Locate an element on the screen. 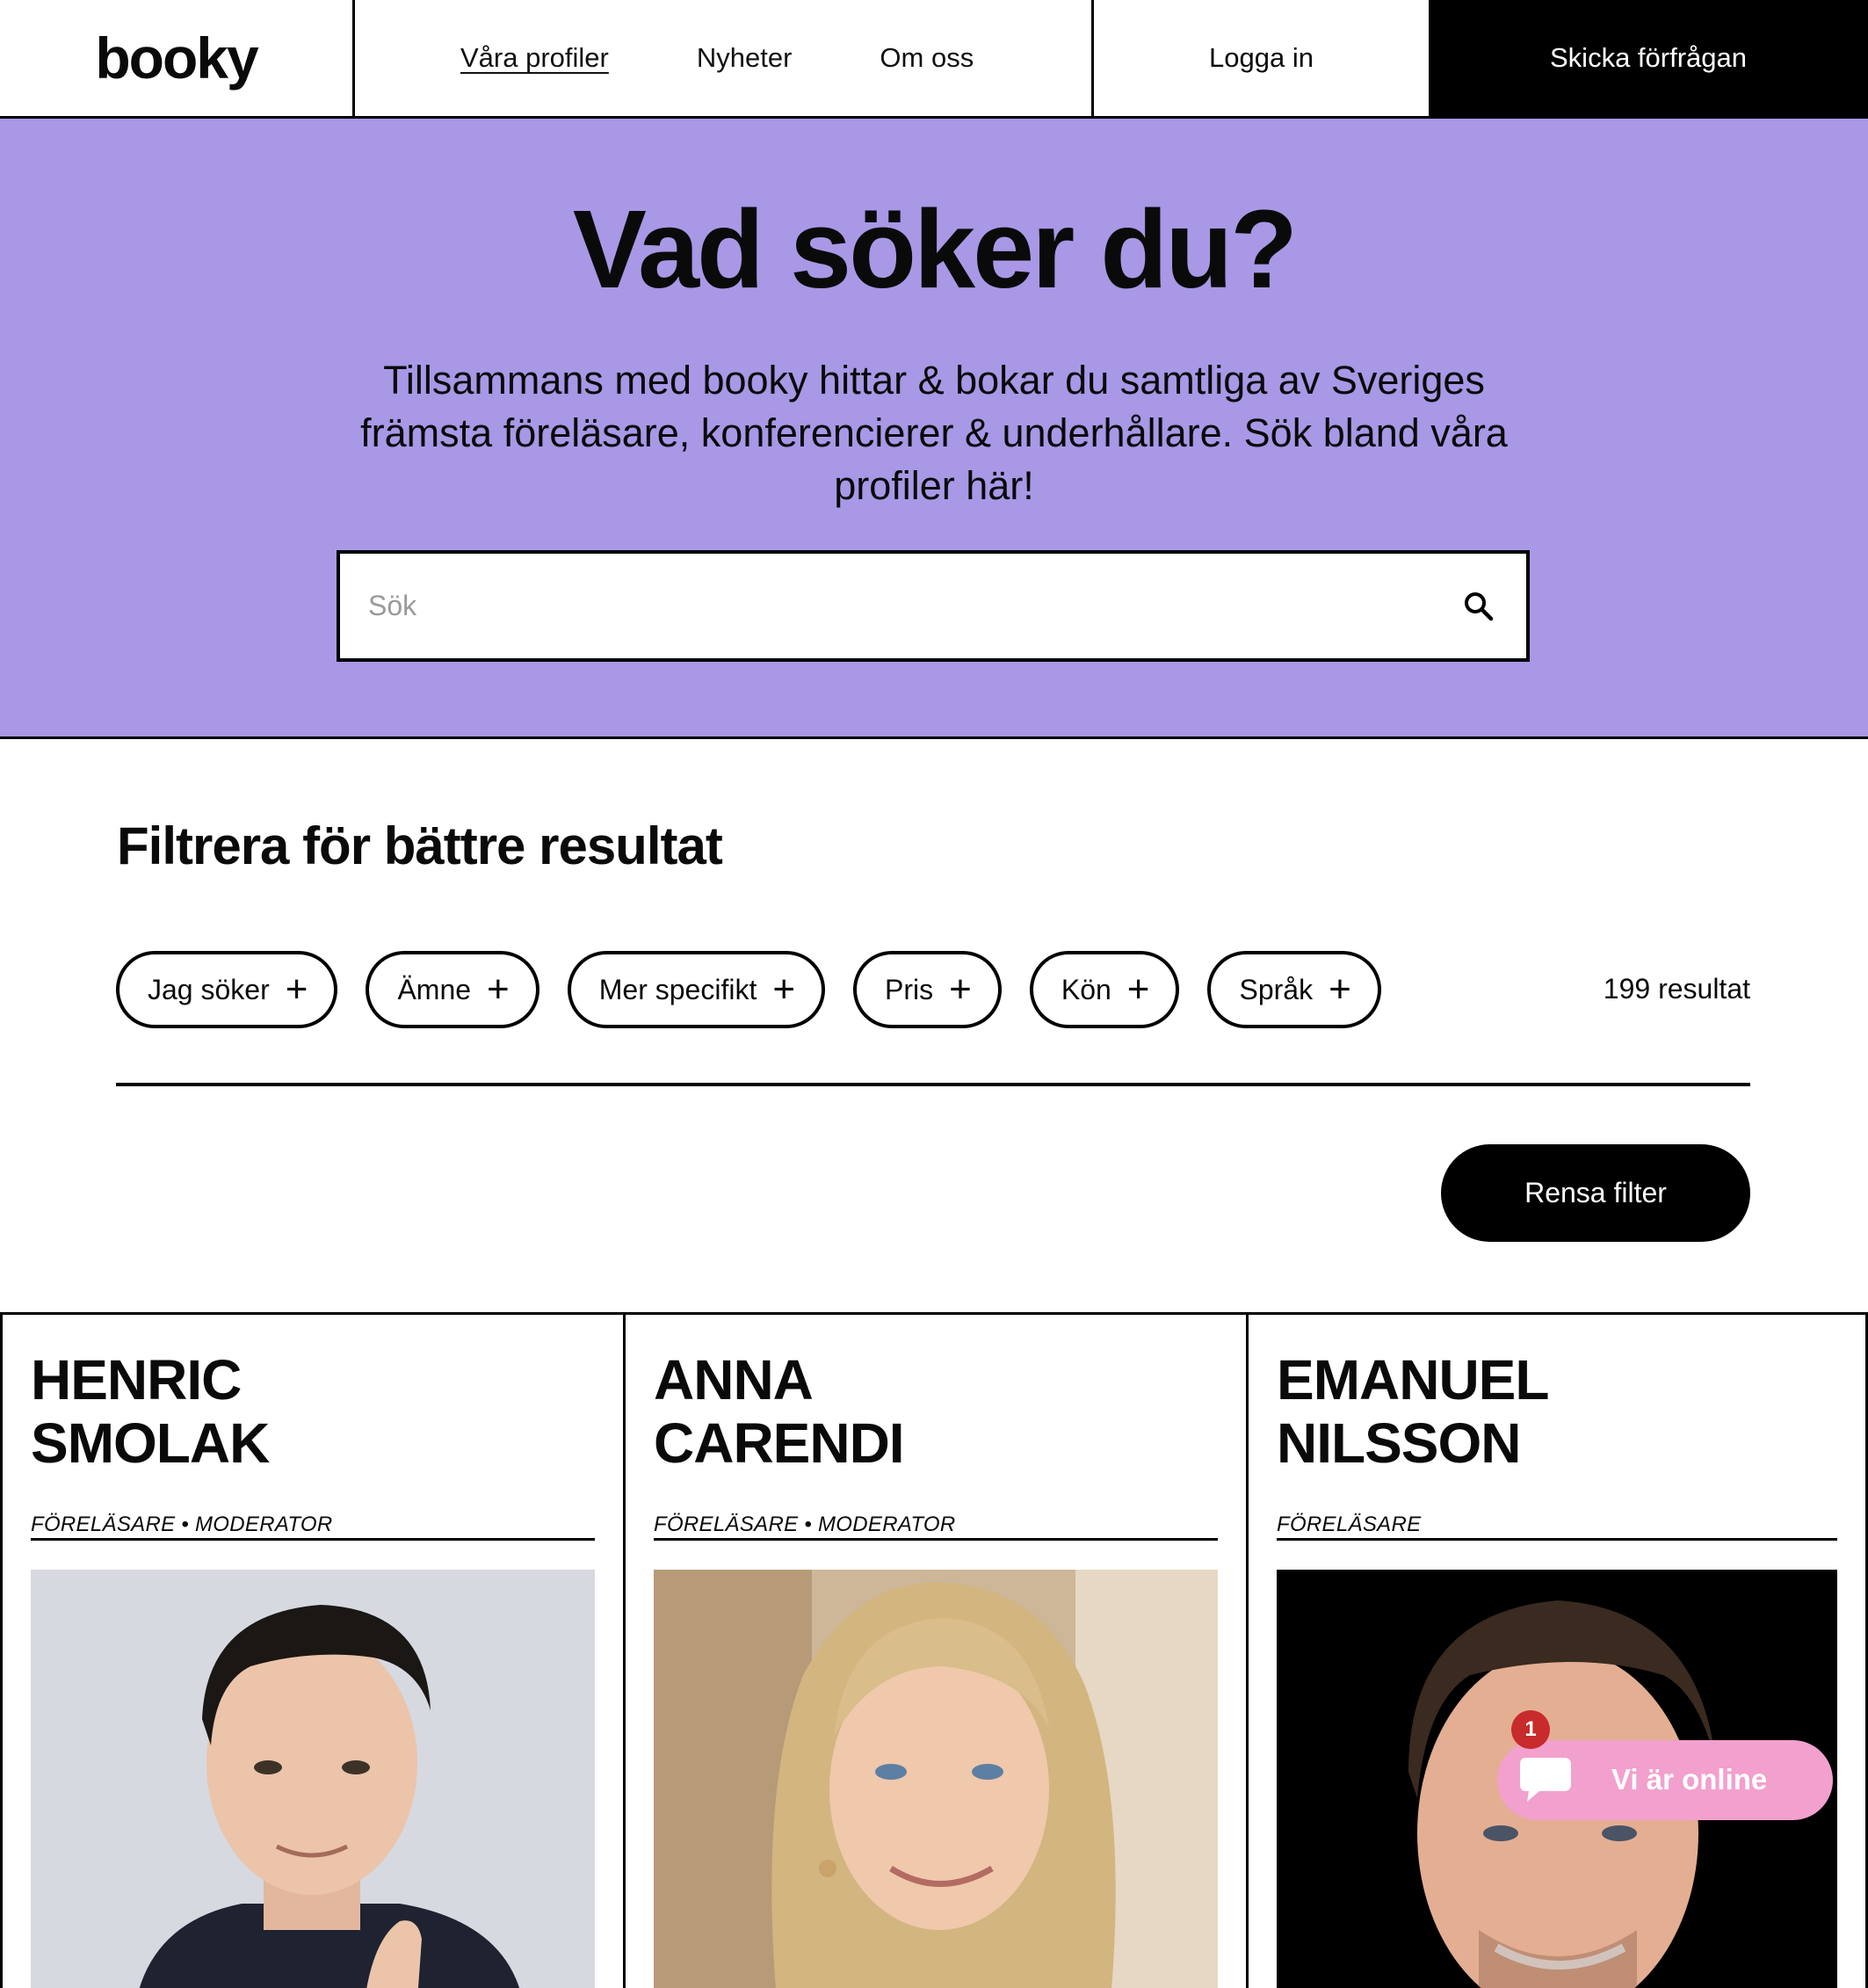 Image resolution: width=1868 pixels, height=1988 pixels. profile-first-name: HENRIC is located at coordinates (136, 1379).